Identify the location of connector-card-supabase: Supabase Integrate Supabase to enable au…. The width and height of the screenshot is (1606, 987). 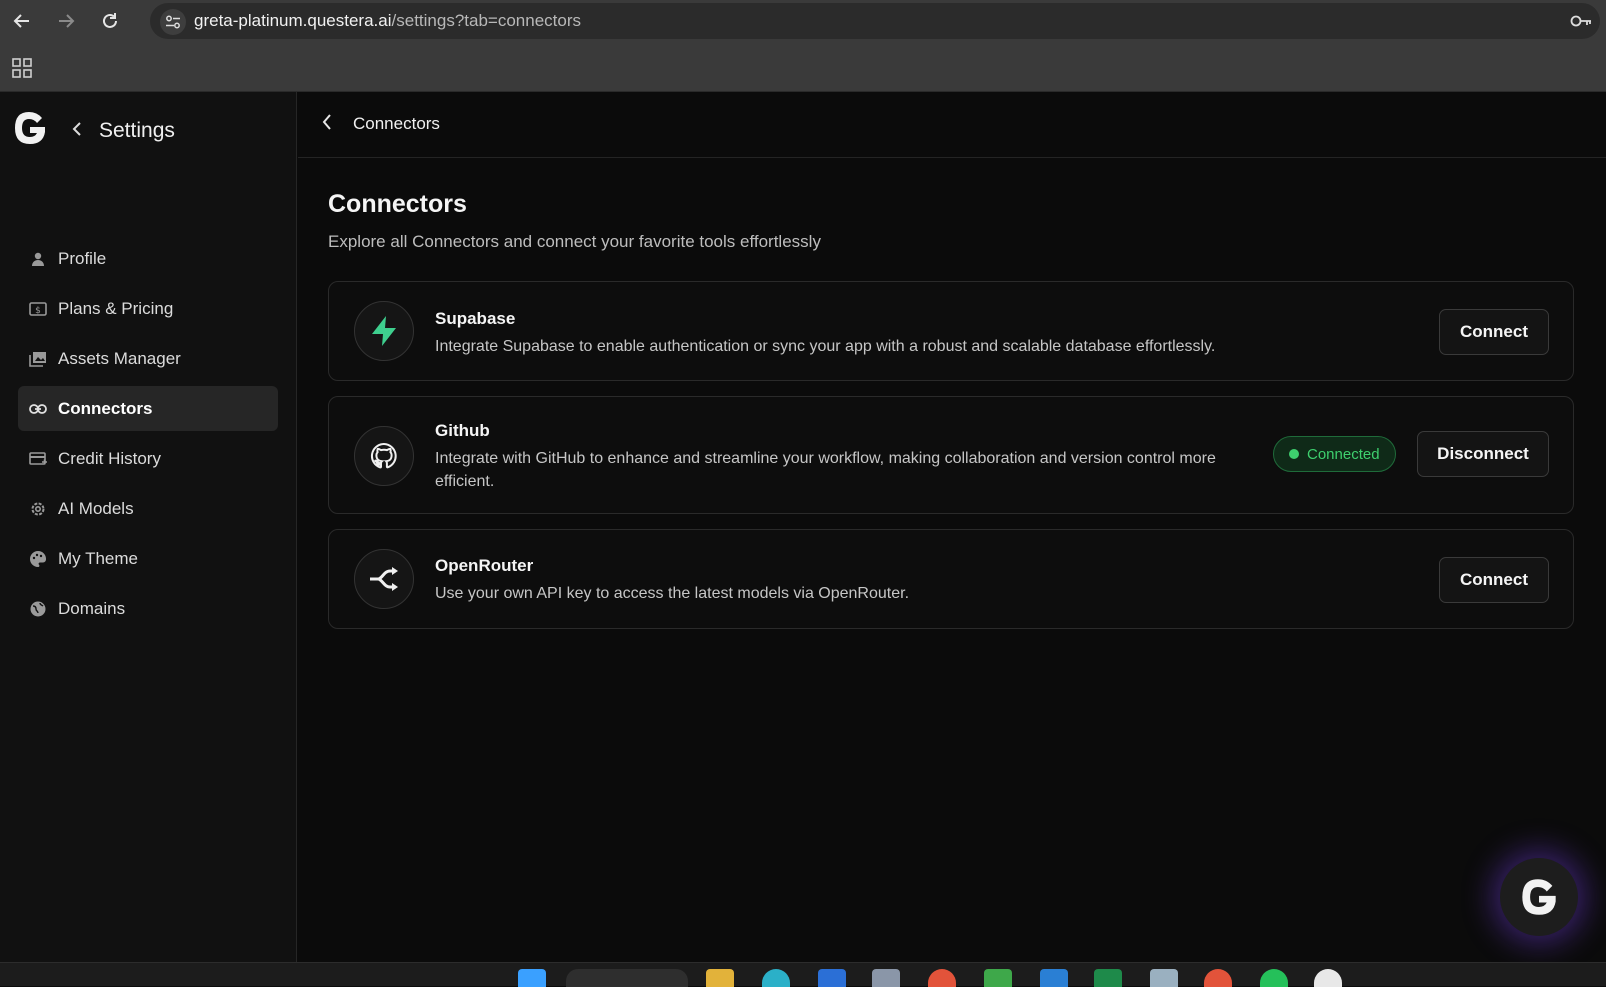
(951, 331).